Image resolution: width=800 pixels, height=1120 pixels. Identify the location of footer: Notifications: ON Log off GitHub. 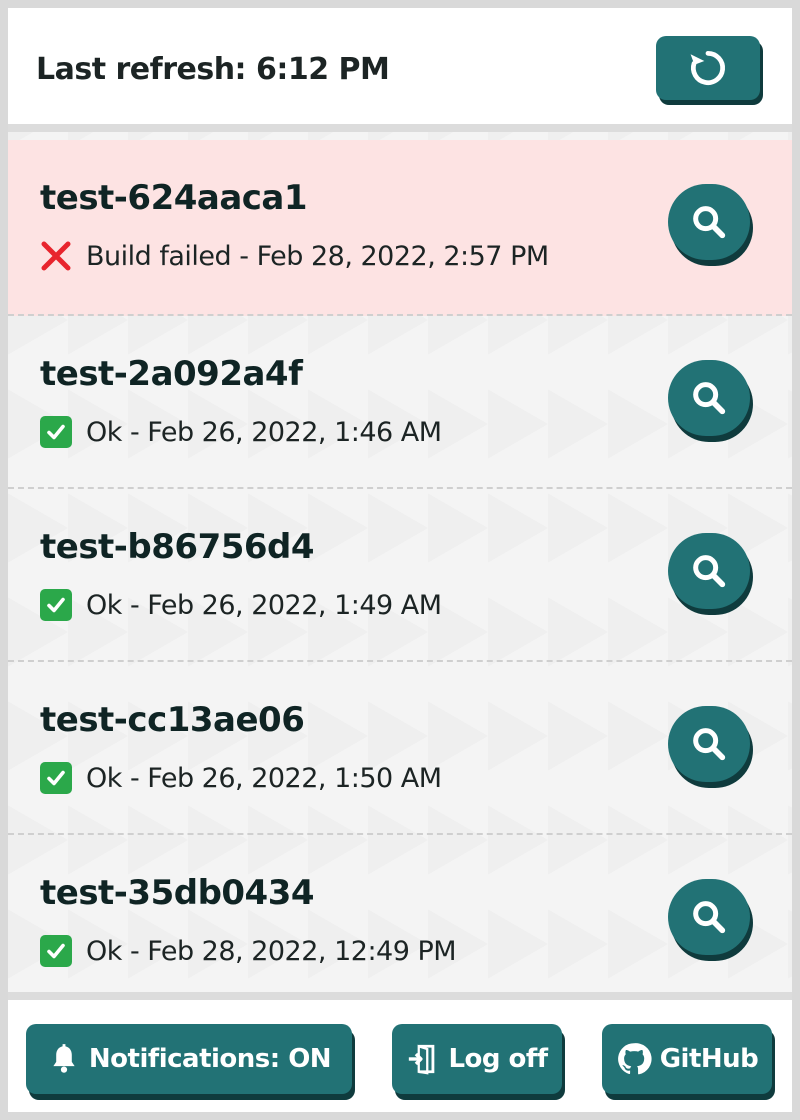
(400, 1052).